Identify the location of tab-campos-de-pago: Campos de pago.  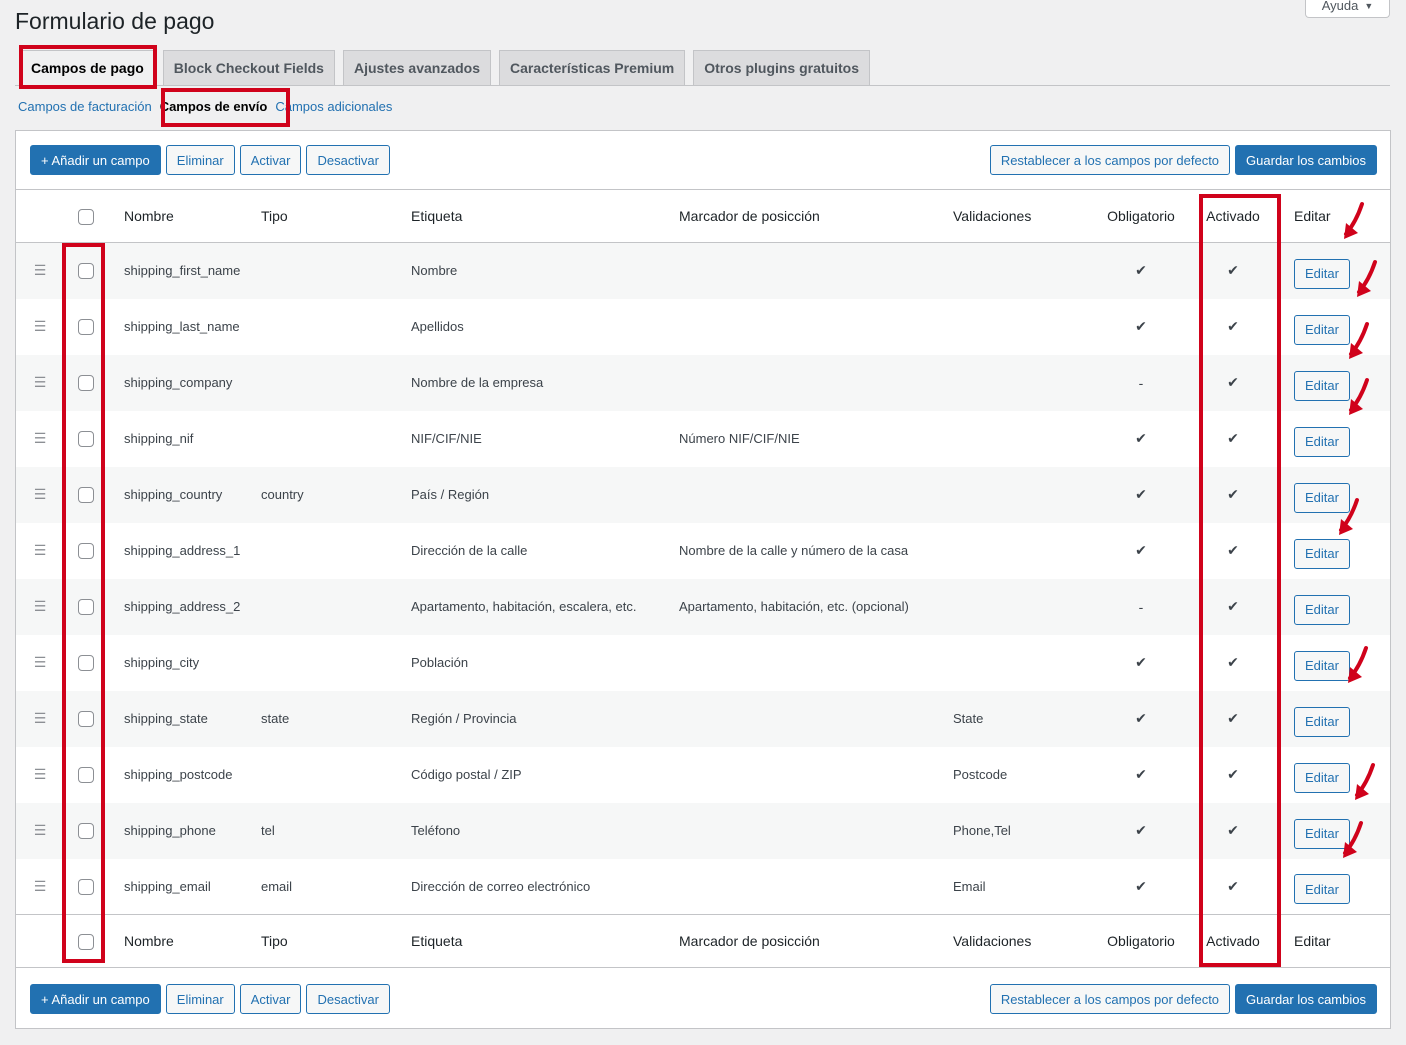
(87, 67).